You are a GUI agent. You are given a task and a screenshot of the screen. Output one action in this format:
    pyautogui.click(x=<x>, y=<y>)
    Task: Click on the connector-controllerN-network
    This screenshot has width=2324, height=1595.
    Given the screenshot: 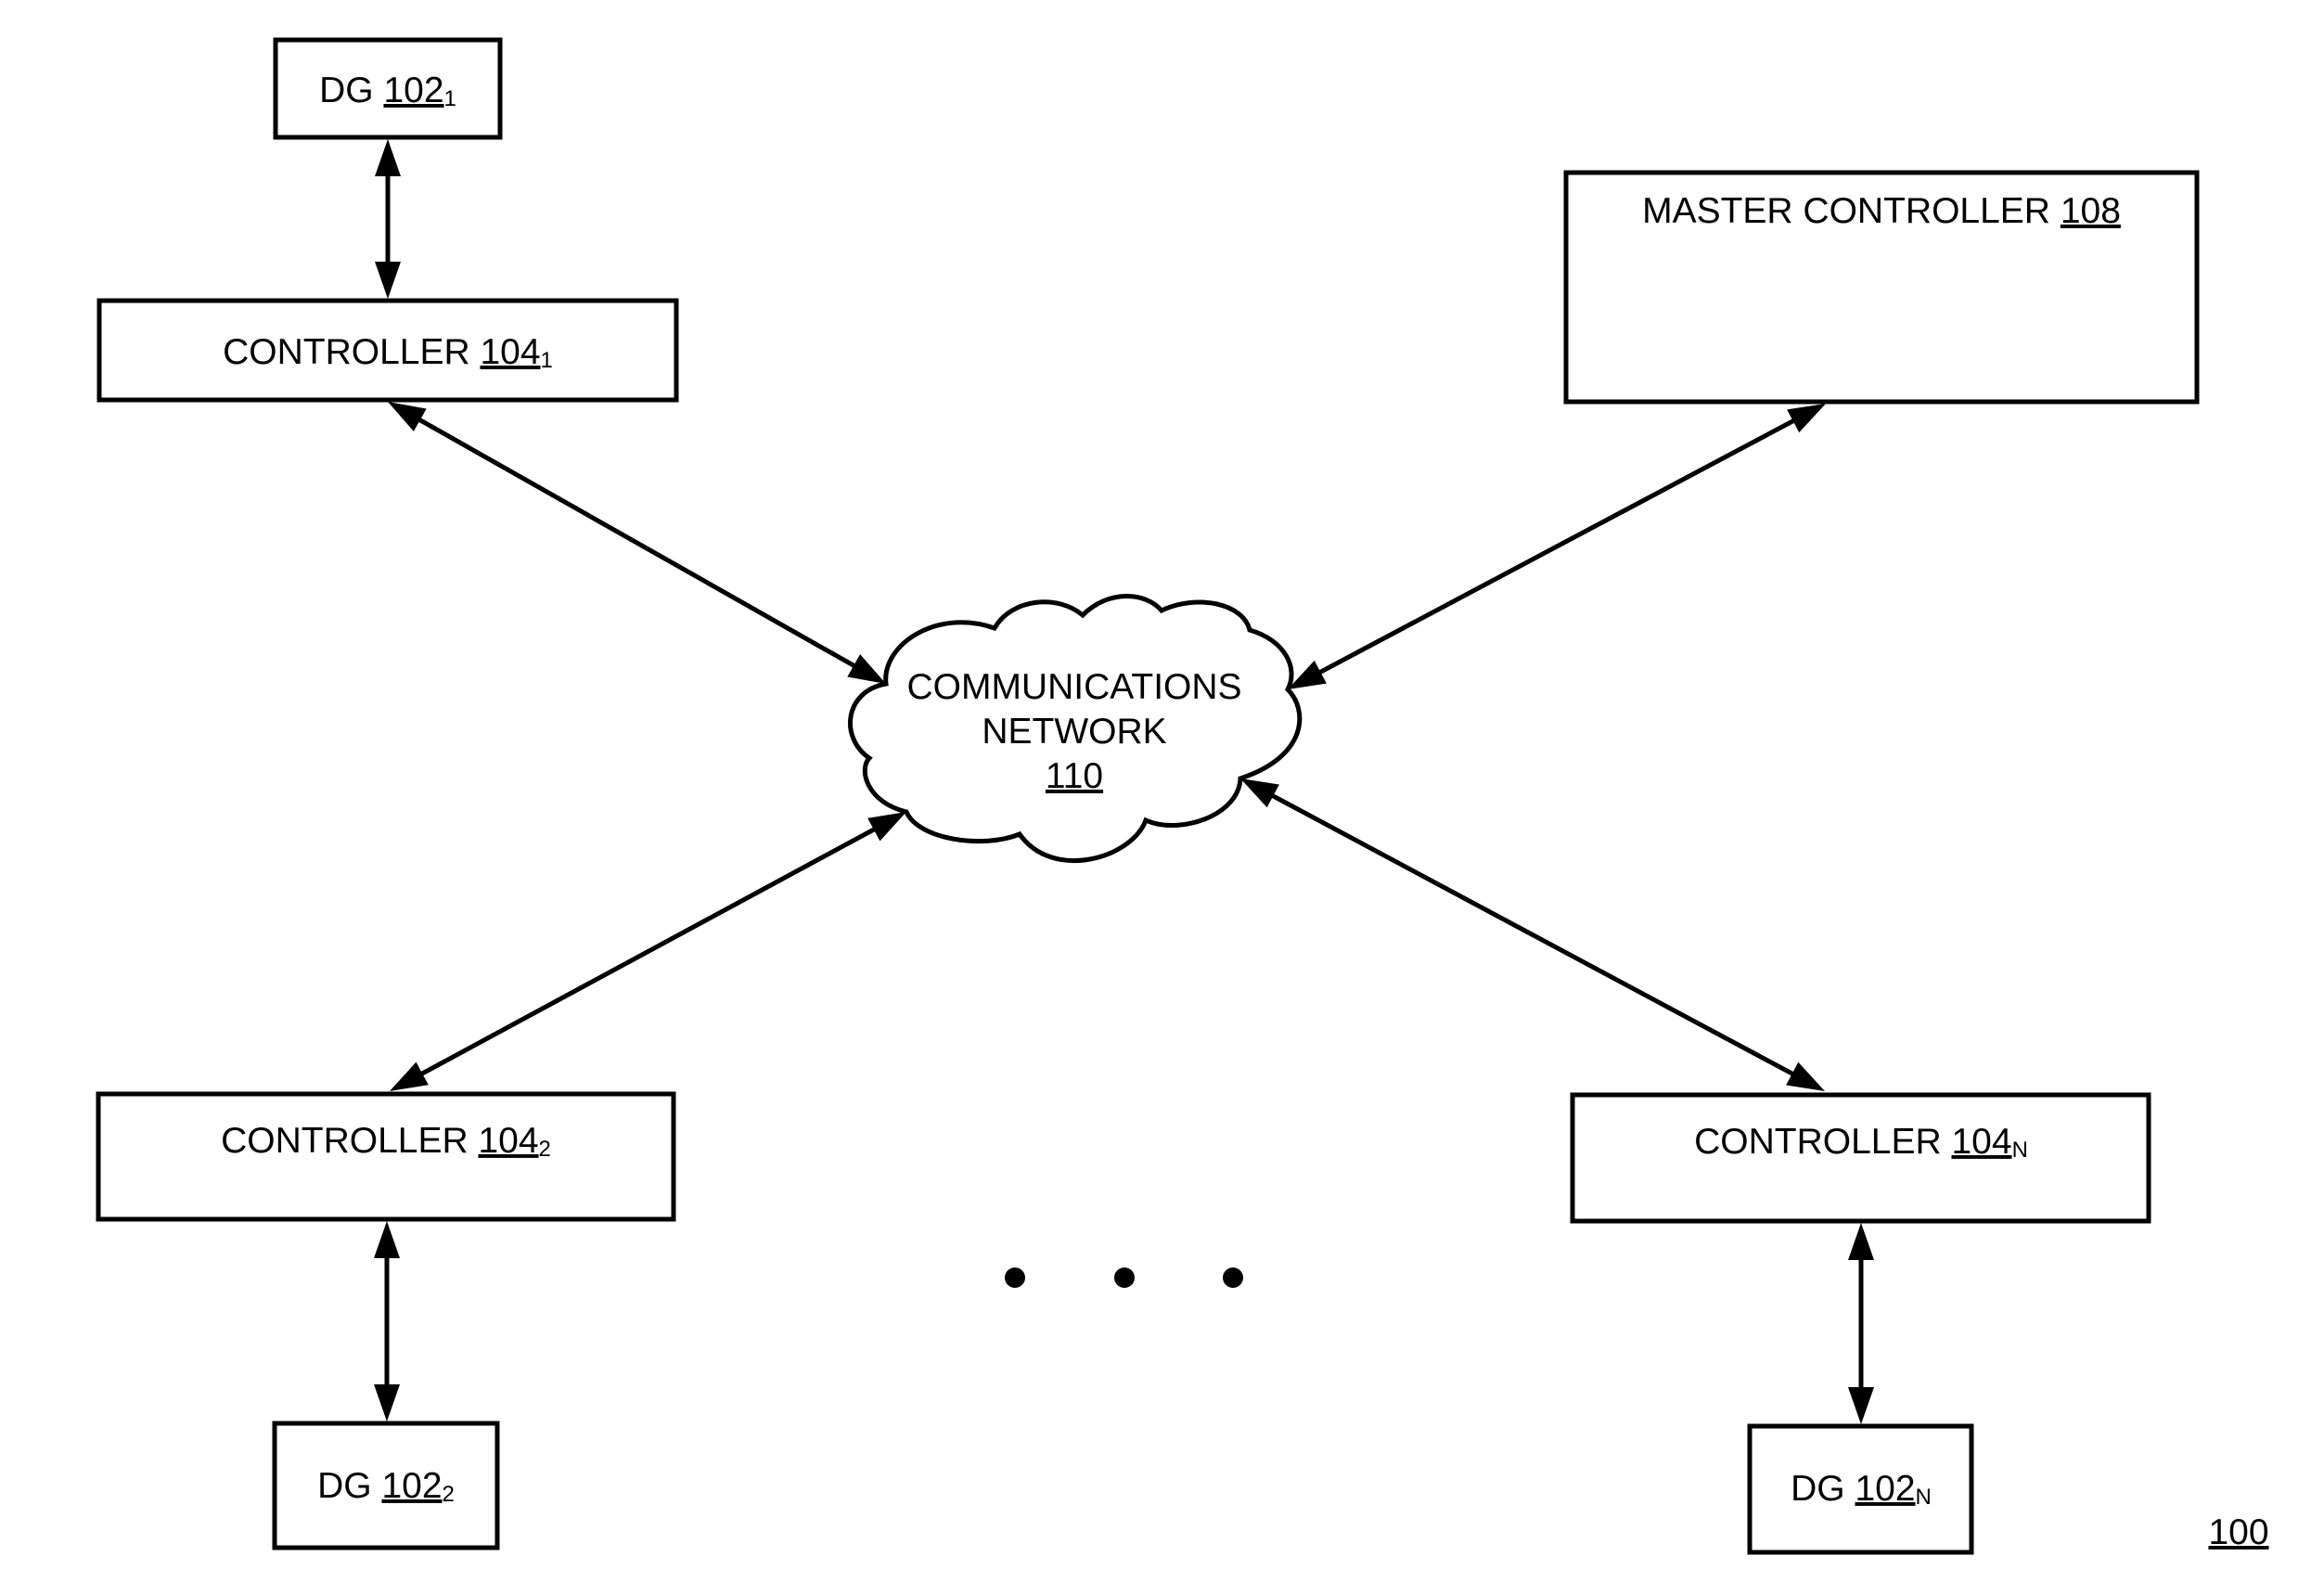 What is the action you would take?
    pyautogui.click(x=1532, y=935)
    